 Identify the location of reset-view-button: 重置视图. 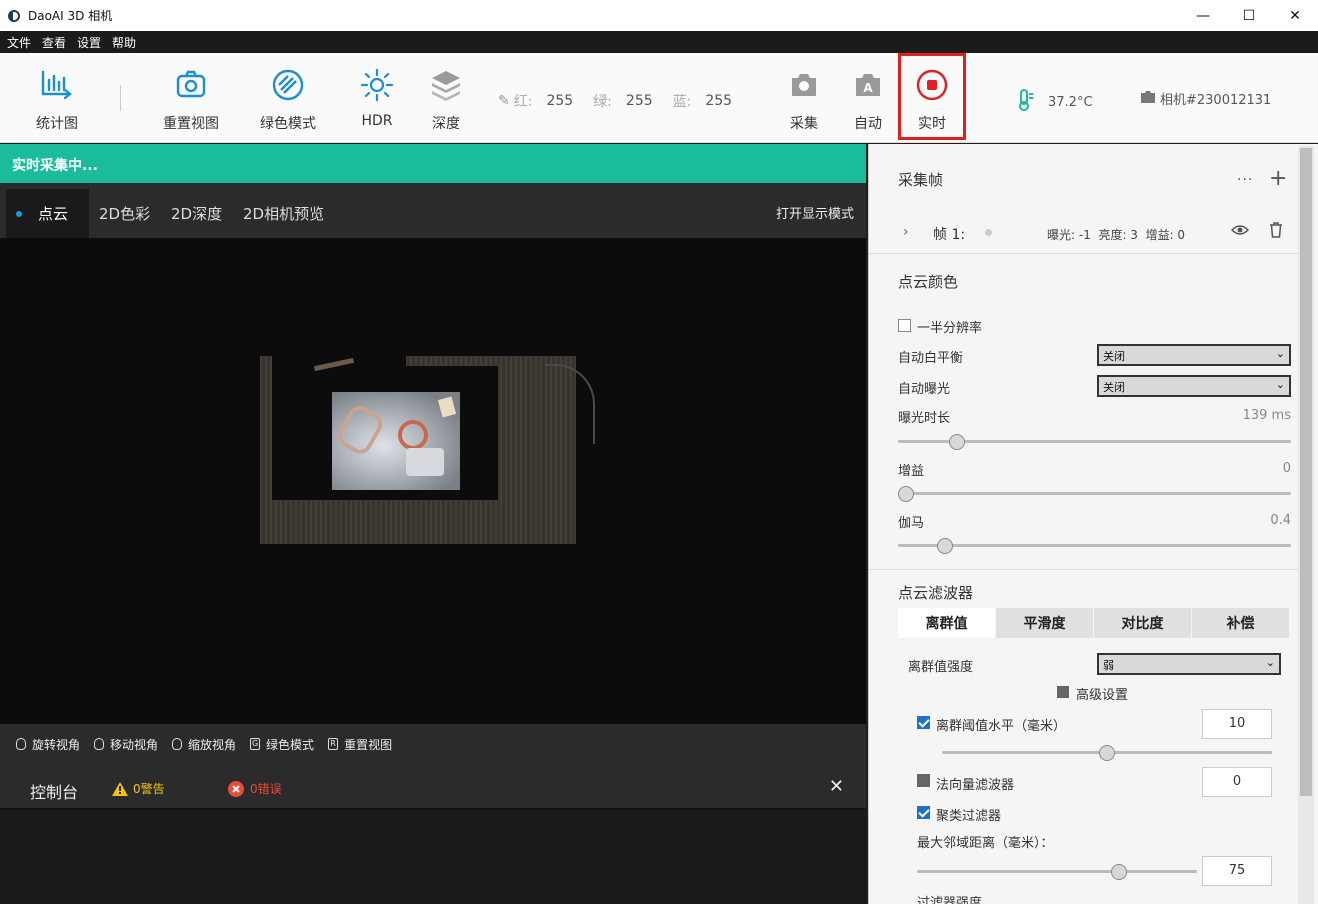
(191, 99).